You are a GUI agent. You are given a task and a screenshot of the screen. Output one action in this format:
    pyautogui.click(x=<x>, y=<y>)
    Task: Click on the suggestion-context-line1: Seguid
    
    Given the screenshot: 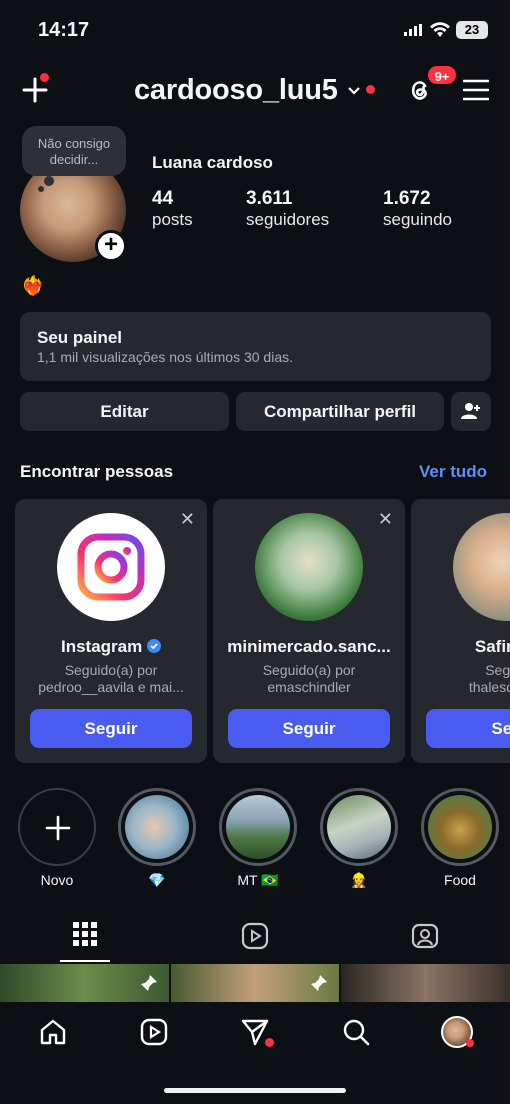 What is the action you would take?
    pyautogui.click(x=497, y=670)
    